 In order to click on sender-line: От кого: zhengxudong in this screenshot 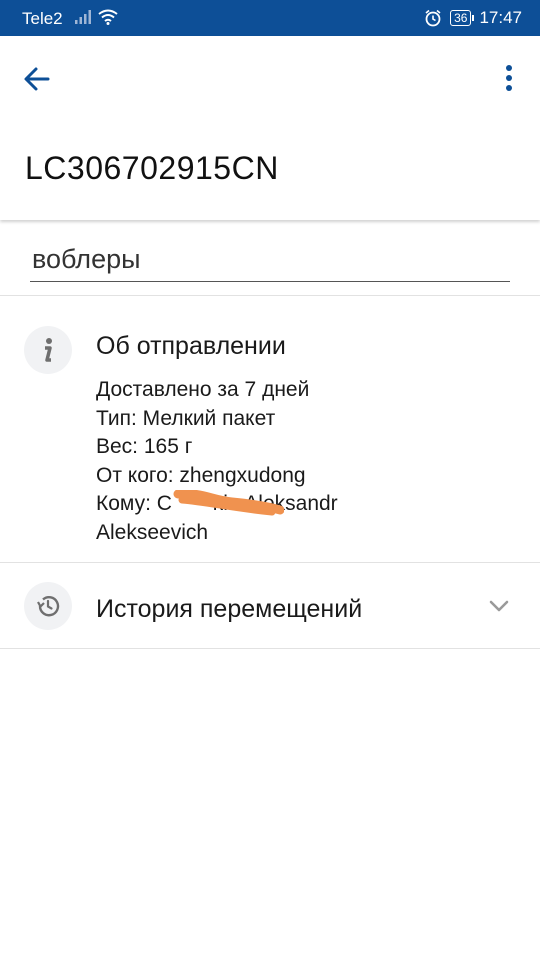, I will do `click(201, 475)`.